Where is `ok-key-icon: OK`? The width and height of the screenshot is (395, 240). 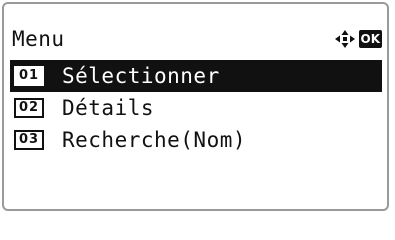
ok-key-icon: OK is located at coordinates (370, 39).